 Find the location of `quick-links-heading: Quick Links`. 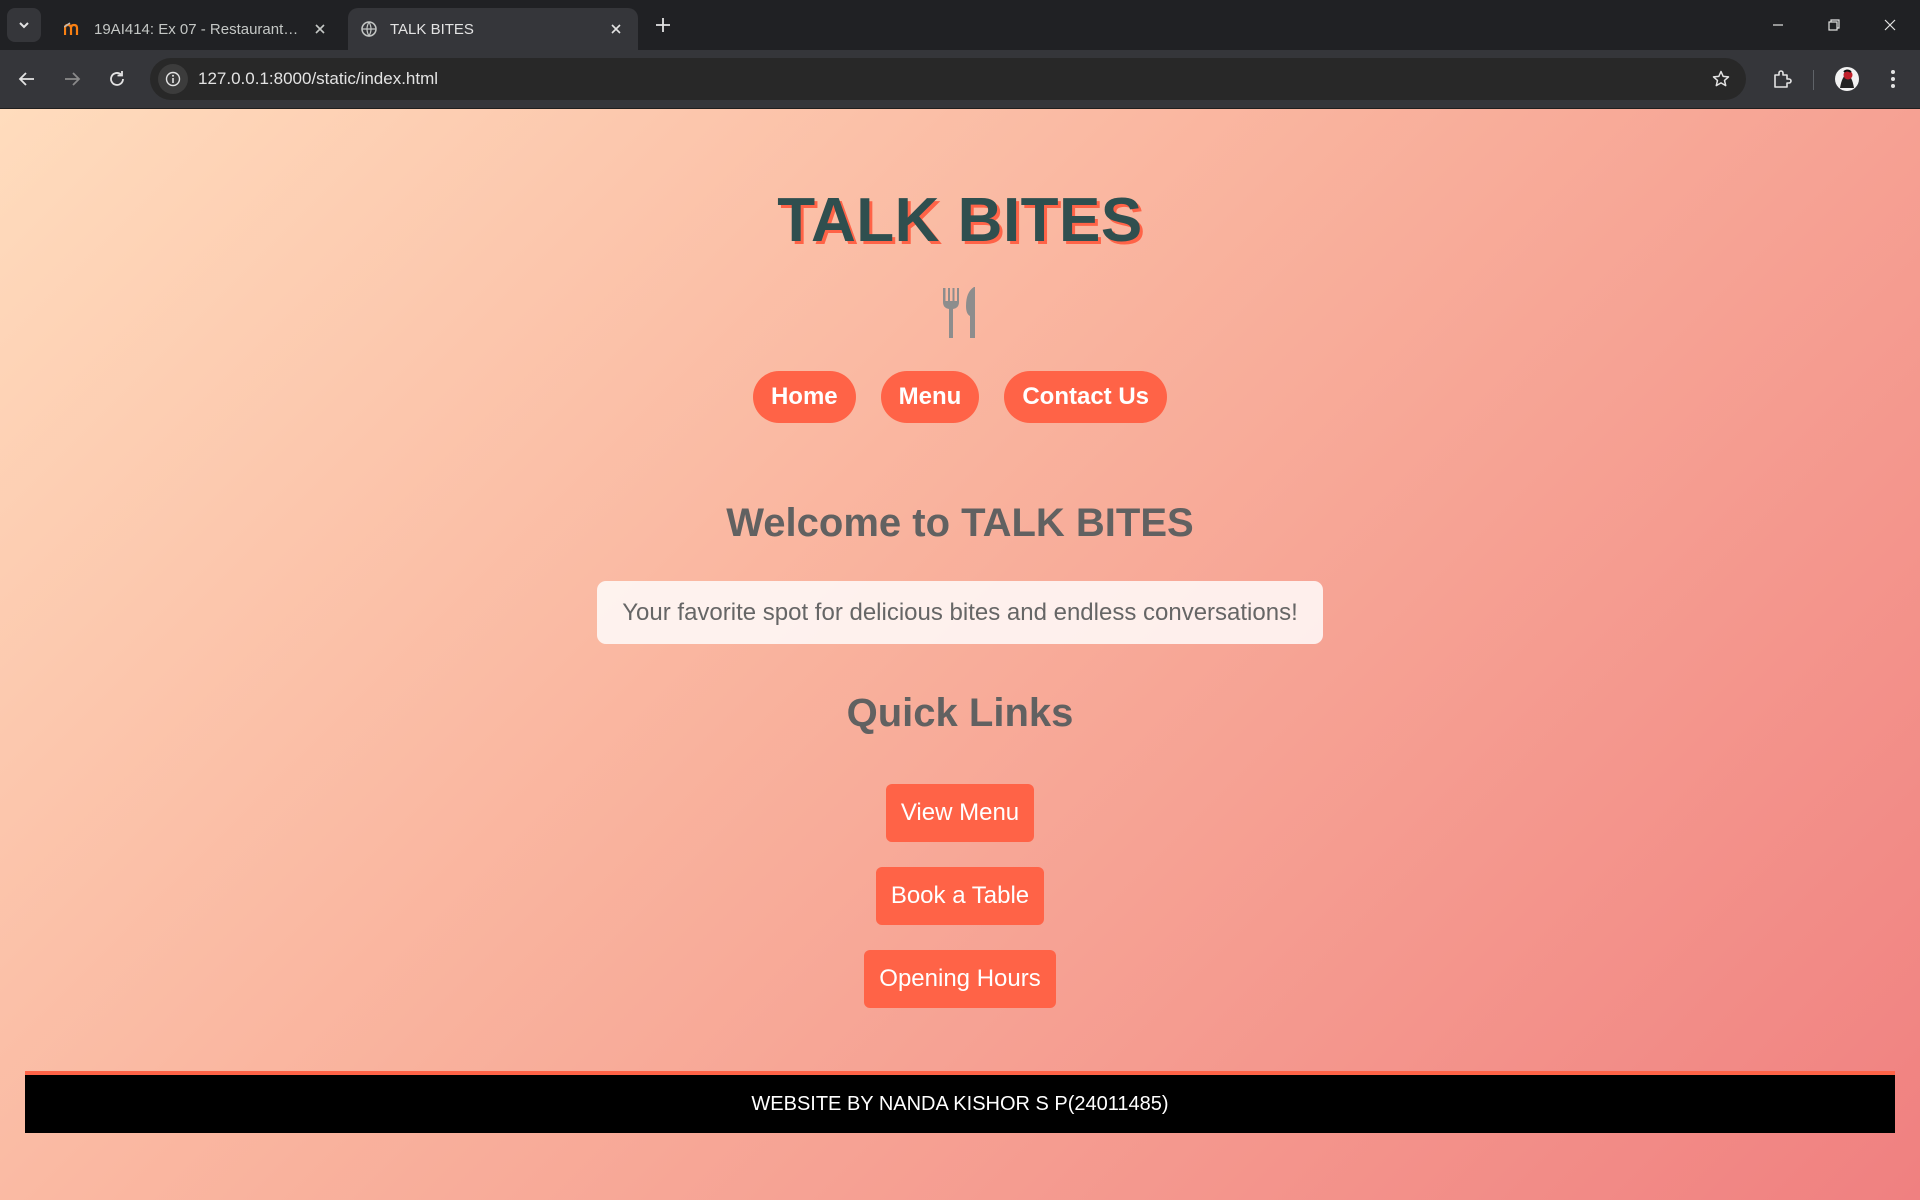

quick-links-heading: Quick Links is located at coordinates (960, 713).